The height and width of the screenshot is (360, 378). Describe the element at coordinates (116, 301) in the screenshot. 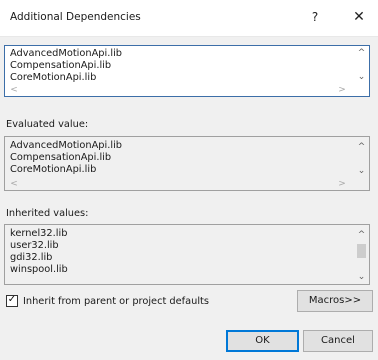

I see `inherit-checkbox-label: Inherit from parent or project defaults` at that location.